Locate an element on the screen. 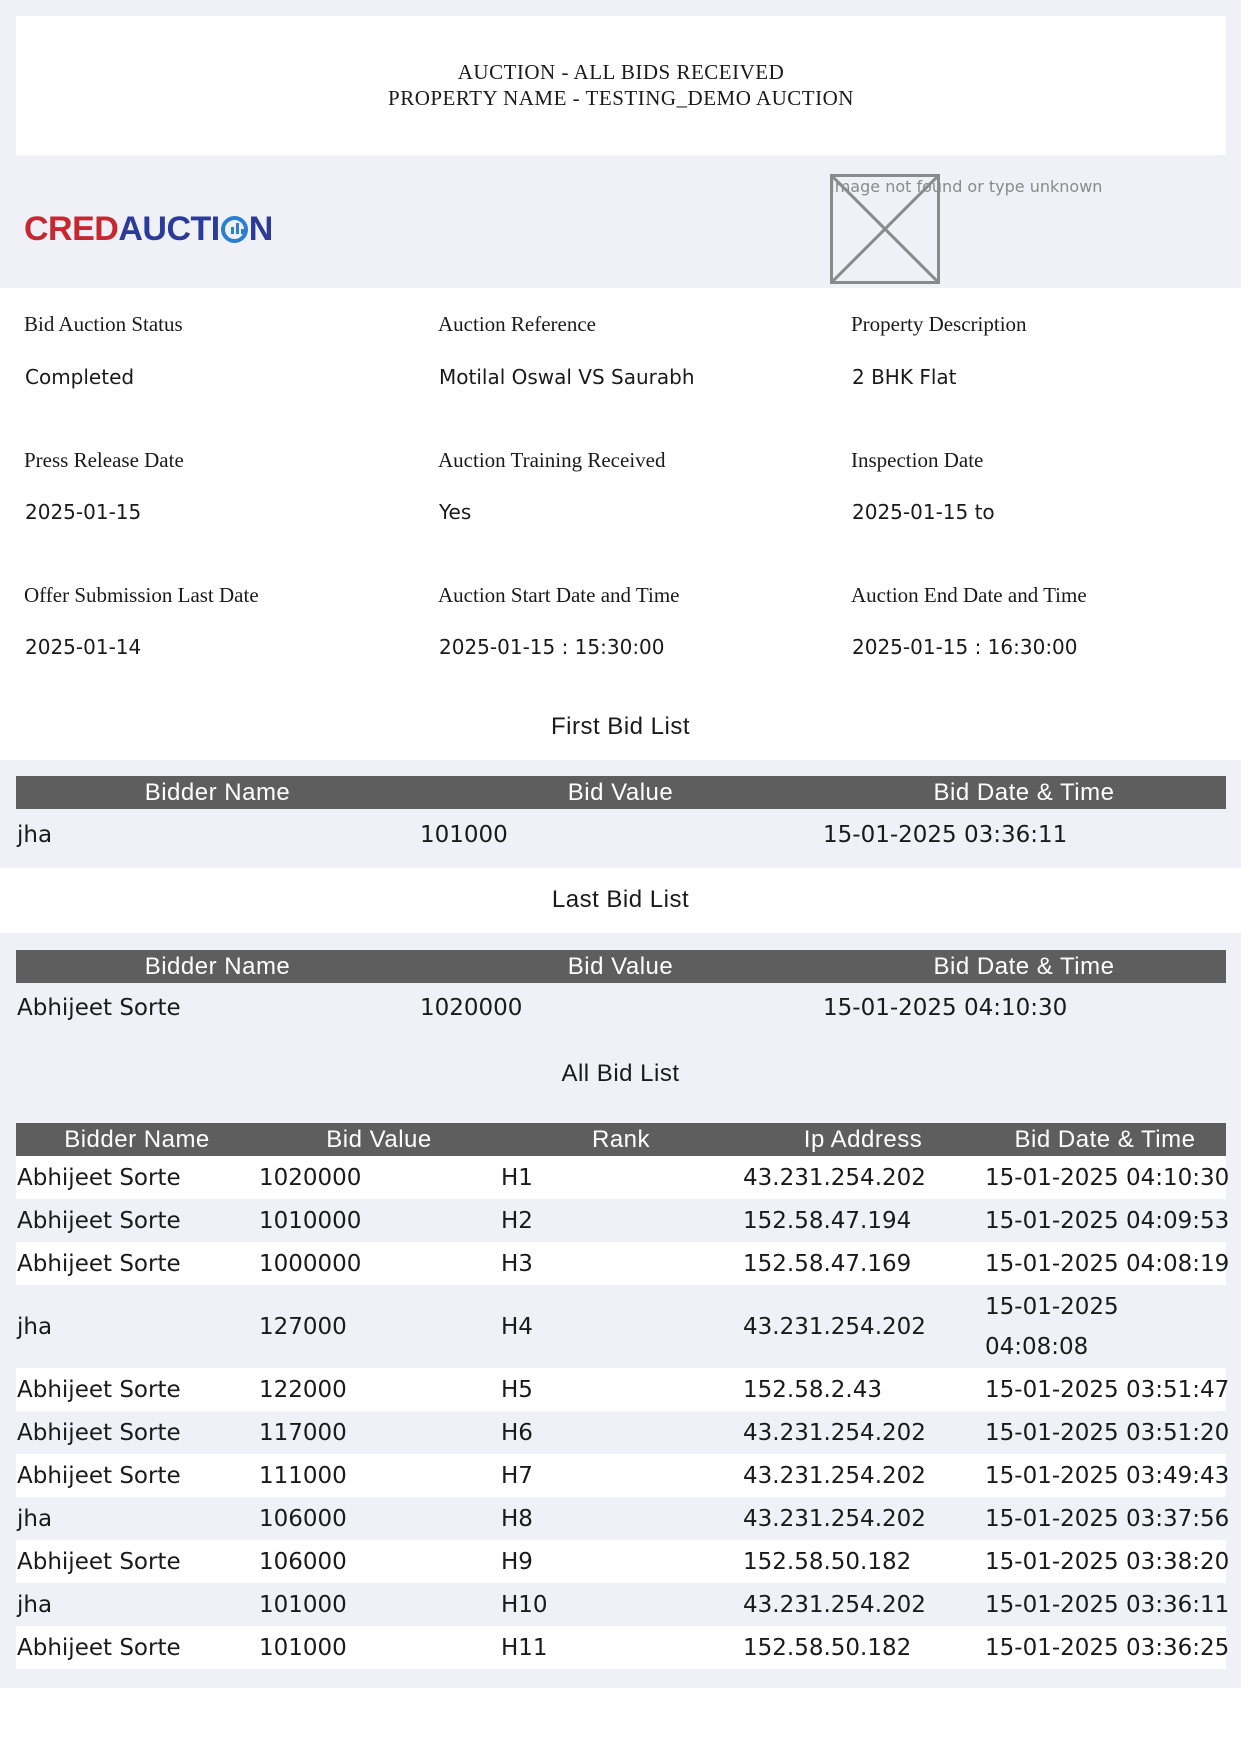 Image resolution: width=1241 pixels, height=1754 pixels. bid-value-cell: 106000 is located at coordinates (379, 1561).